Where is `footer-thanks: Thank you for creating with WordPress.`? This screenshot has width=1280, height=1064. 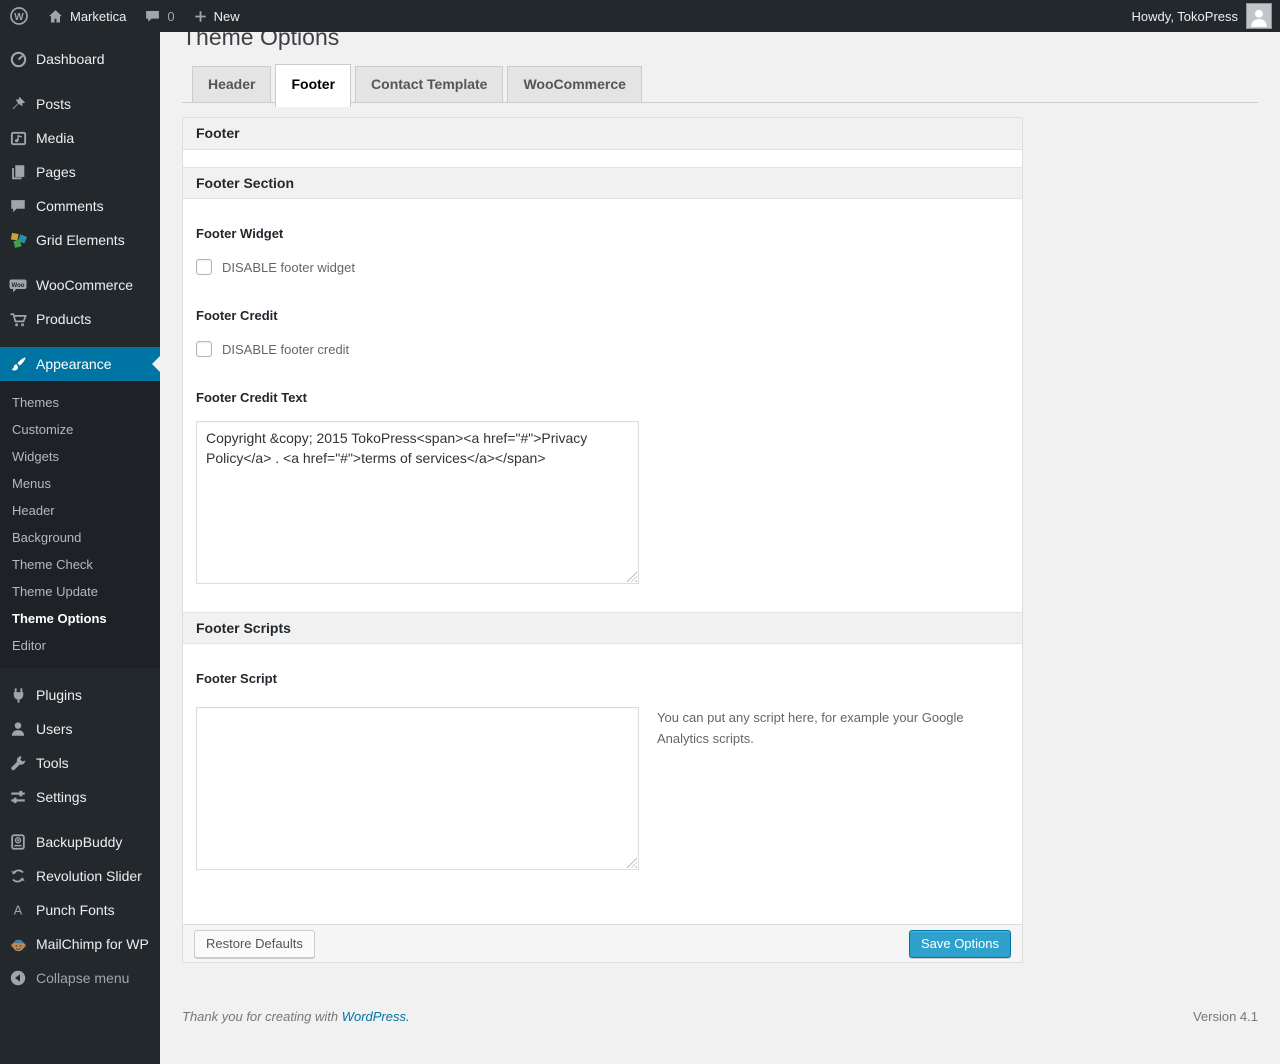 footer-thanks: Thank you for creating with WordPress. is located at coordinates (296, 1016).